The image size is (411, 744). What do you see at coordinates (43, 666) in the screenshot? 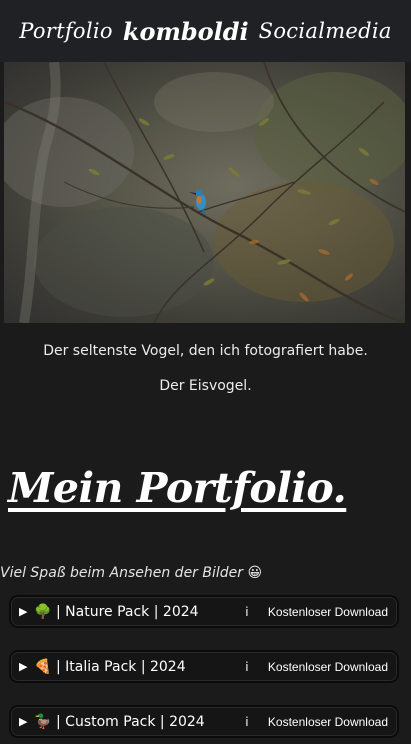
I see `pizza-icon: 🍕` at bounding box center [43, 666].